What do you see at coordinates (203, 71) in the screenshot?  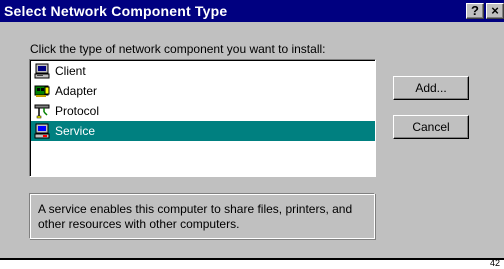 I see `list-item-client: Client` at bounding box center [203, 71].